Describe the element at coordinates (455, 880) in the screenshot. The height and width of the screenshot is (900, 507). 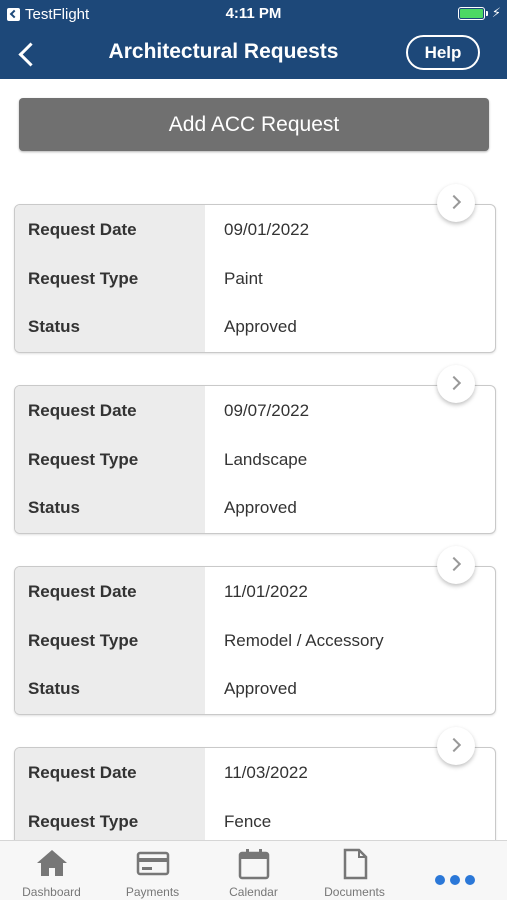
I see `more-dots-icon` at that location.